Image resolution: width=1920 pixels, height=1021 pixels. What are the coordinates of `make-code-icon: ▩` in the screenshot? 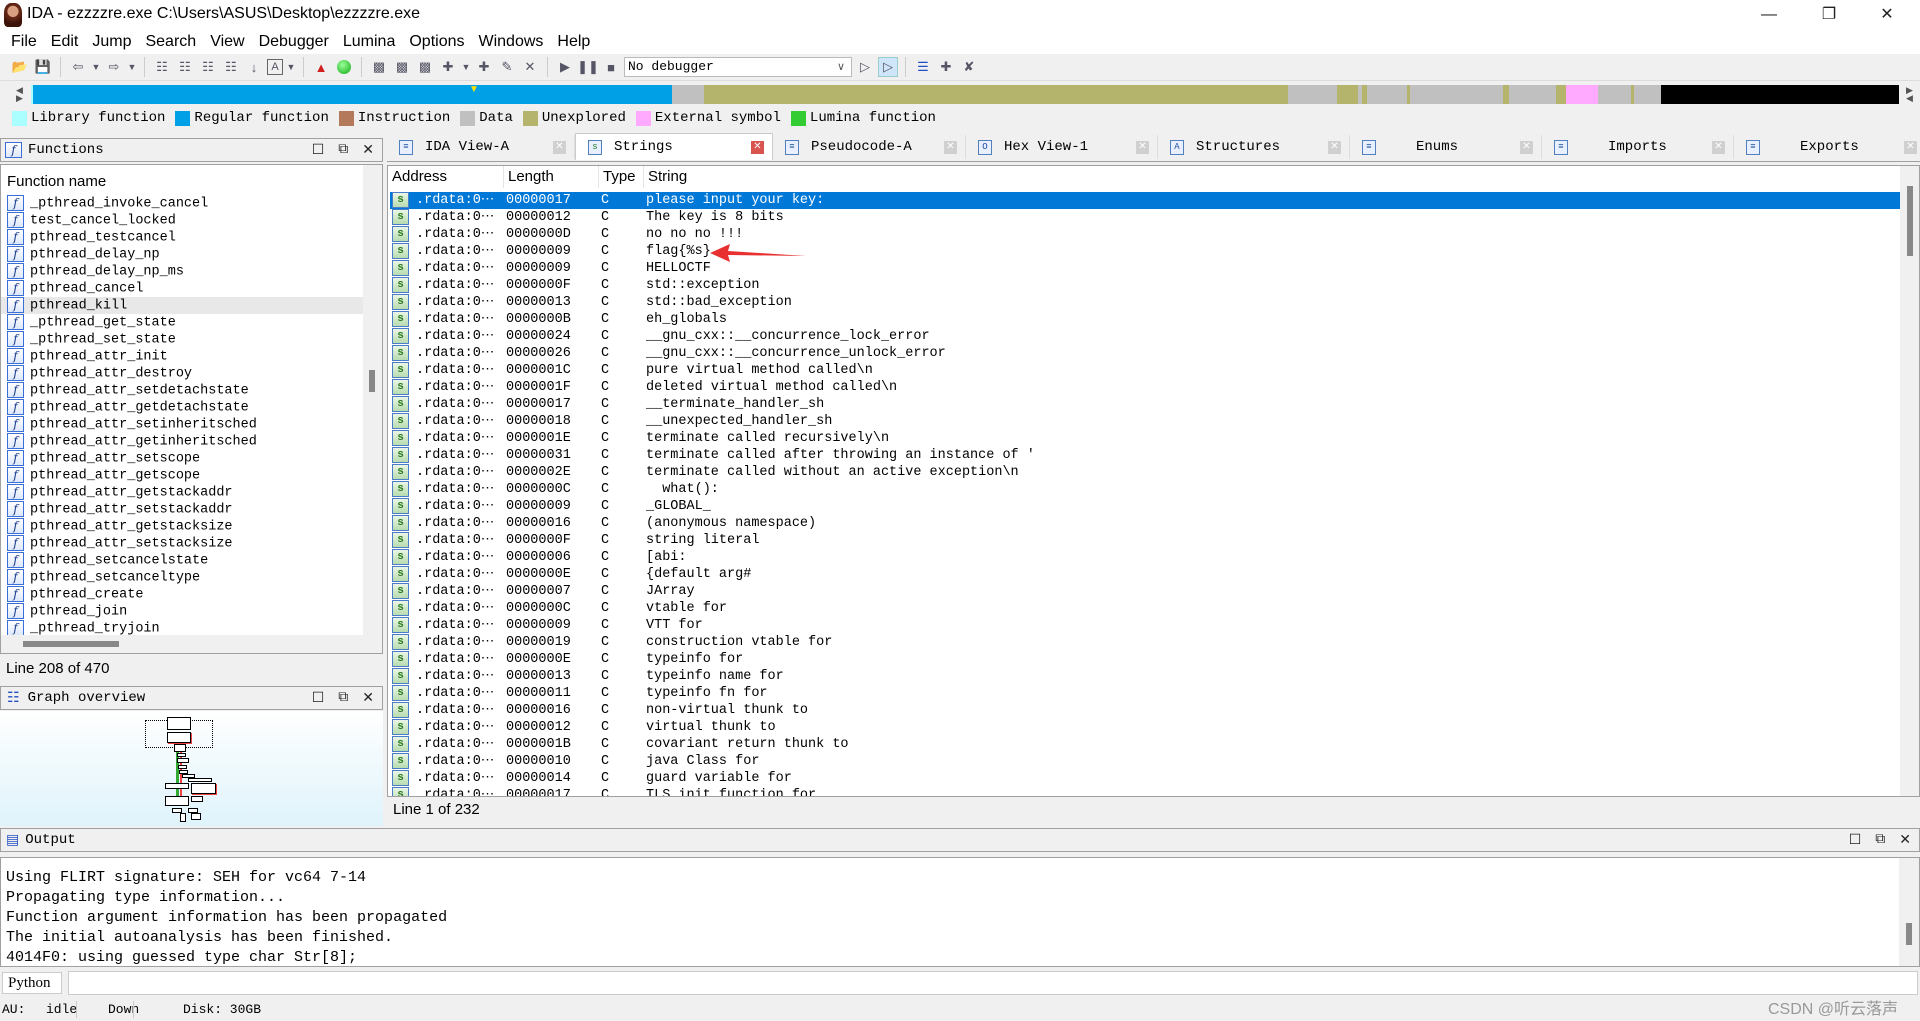 It's located at (379, 67).